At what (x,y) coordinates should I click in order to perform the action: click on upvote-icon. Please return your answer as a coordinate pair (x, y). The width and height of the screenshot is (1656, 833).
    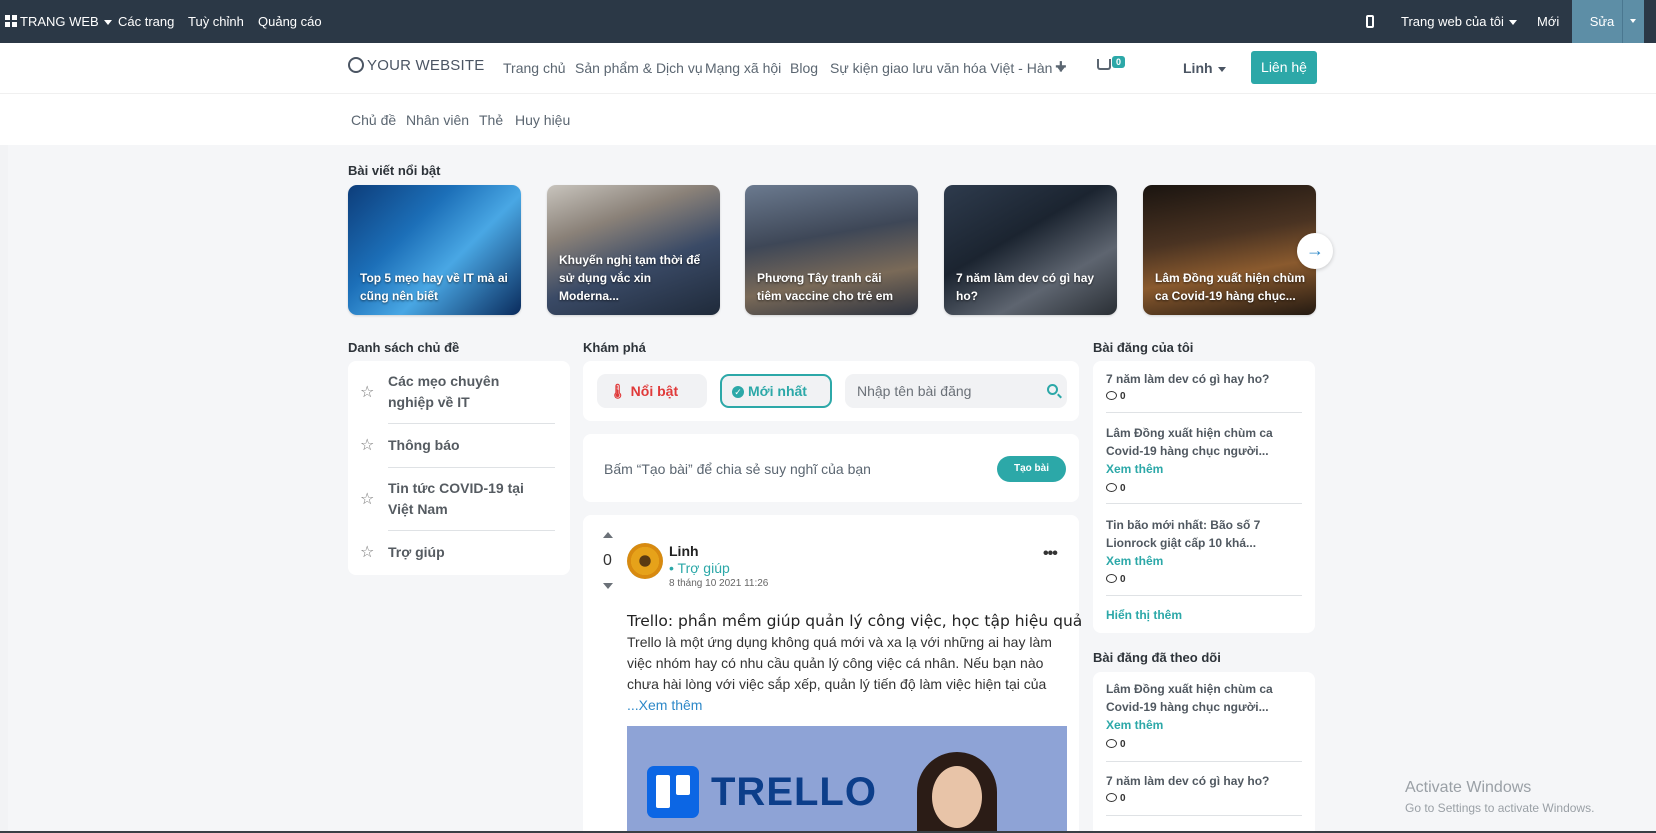
    Looking at the image, I should click on (608, 535).